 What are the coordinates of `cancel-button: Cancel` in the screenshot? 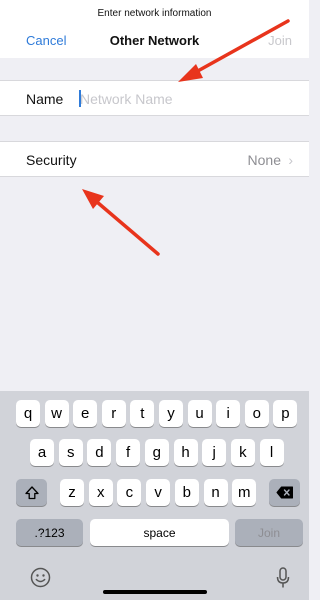 It's located at (46, 40).